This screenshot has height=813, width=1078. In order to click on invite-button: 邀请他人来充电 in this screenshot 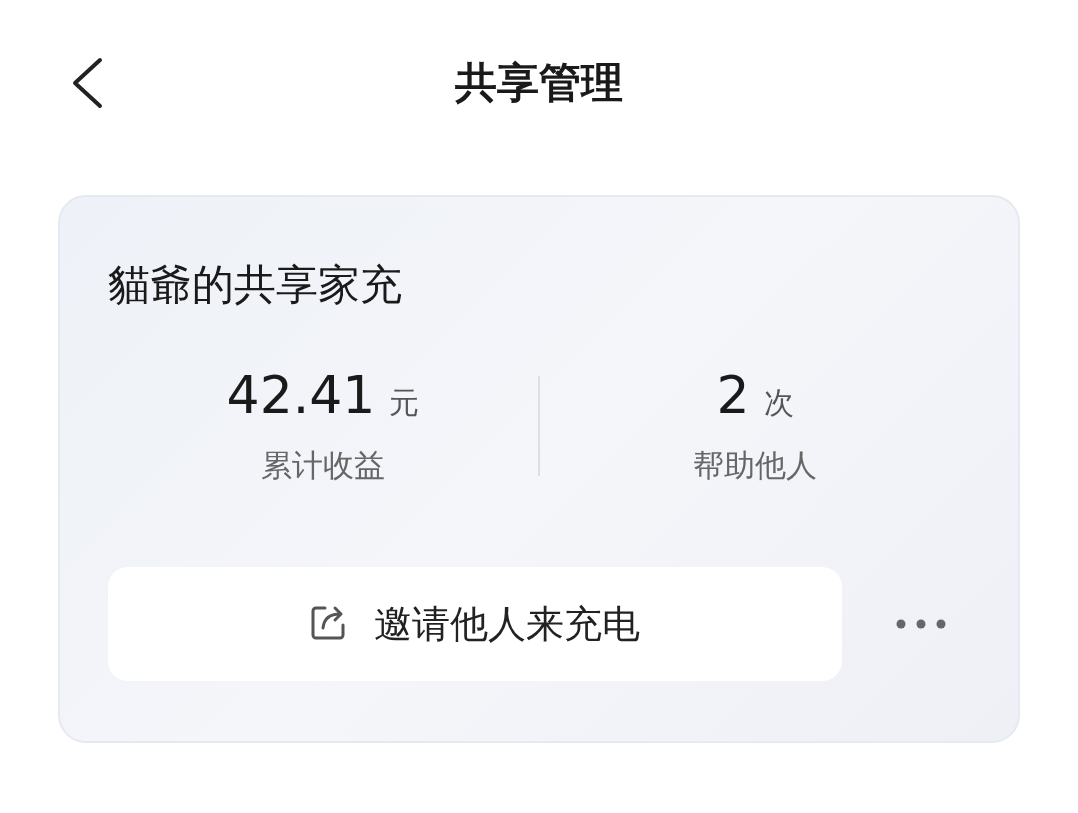, I will do `click(475, 624)`.